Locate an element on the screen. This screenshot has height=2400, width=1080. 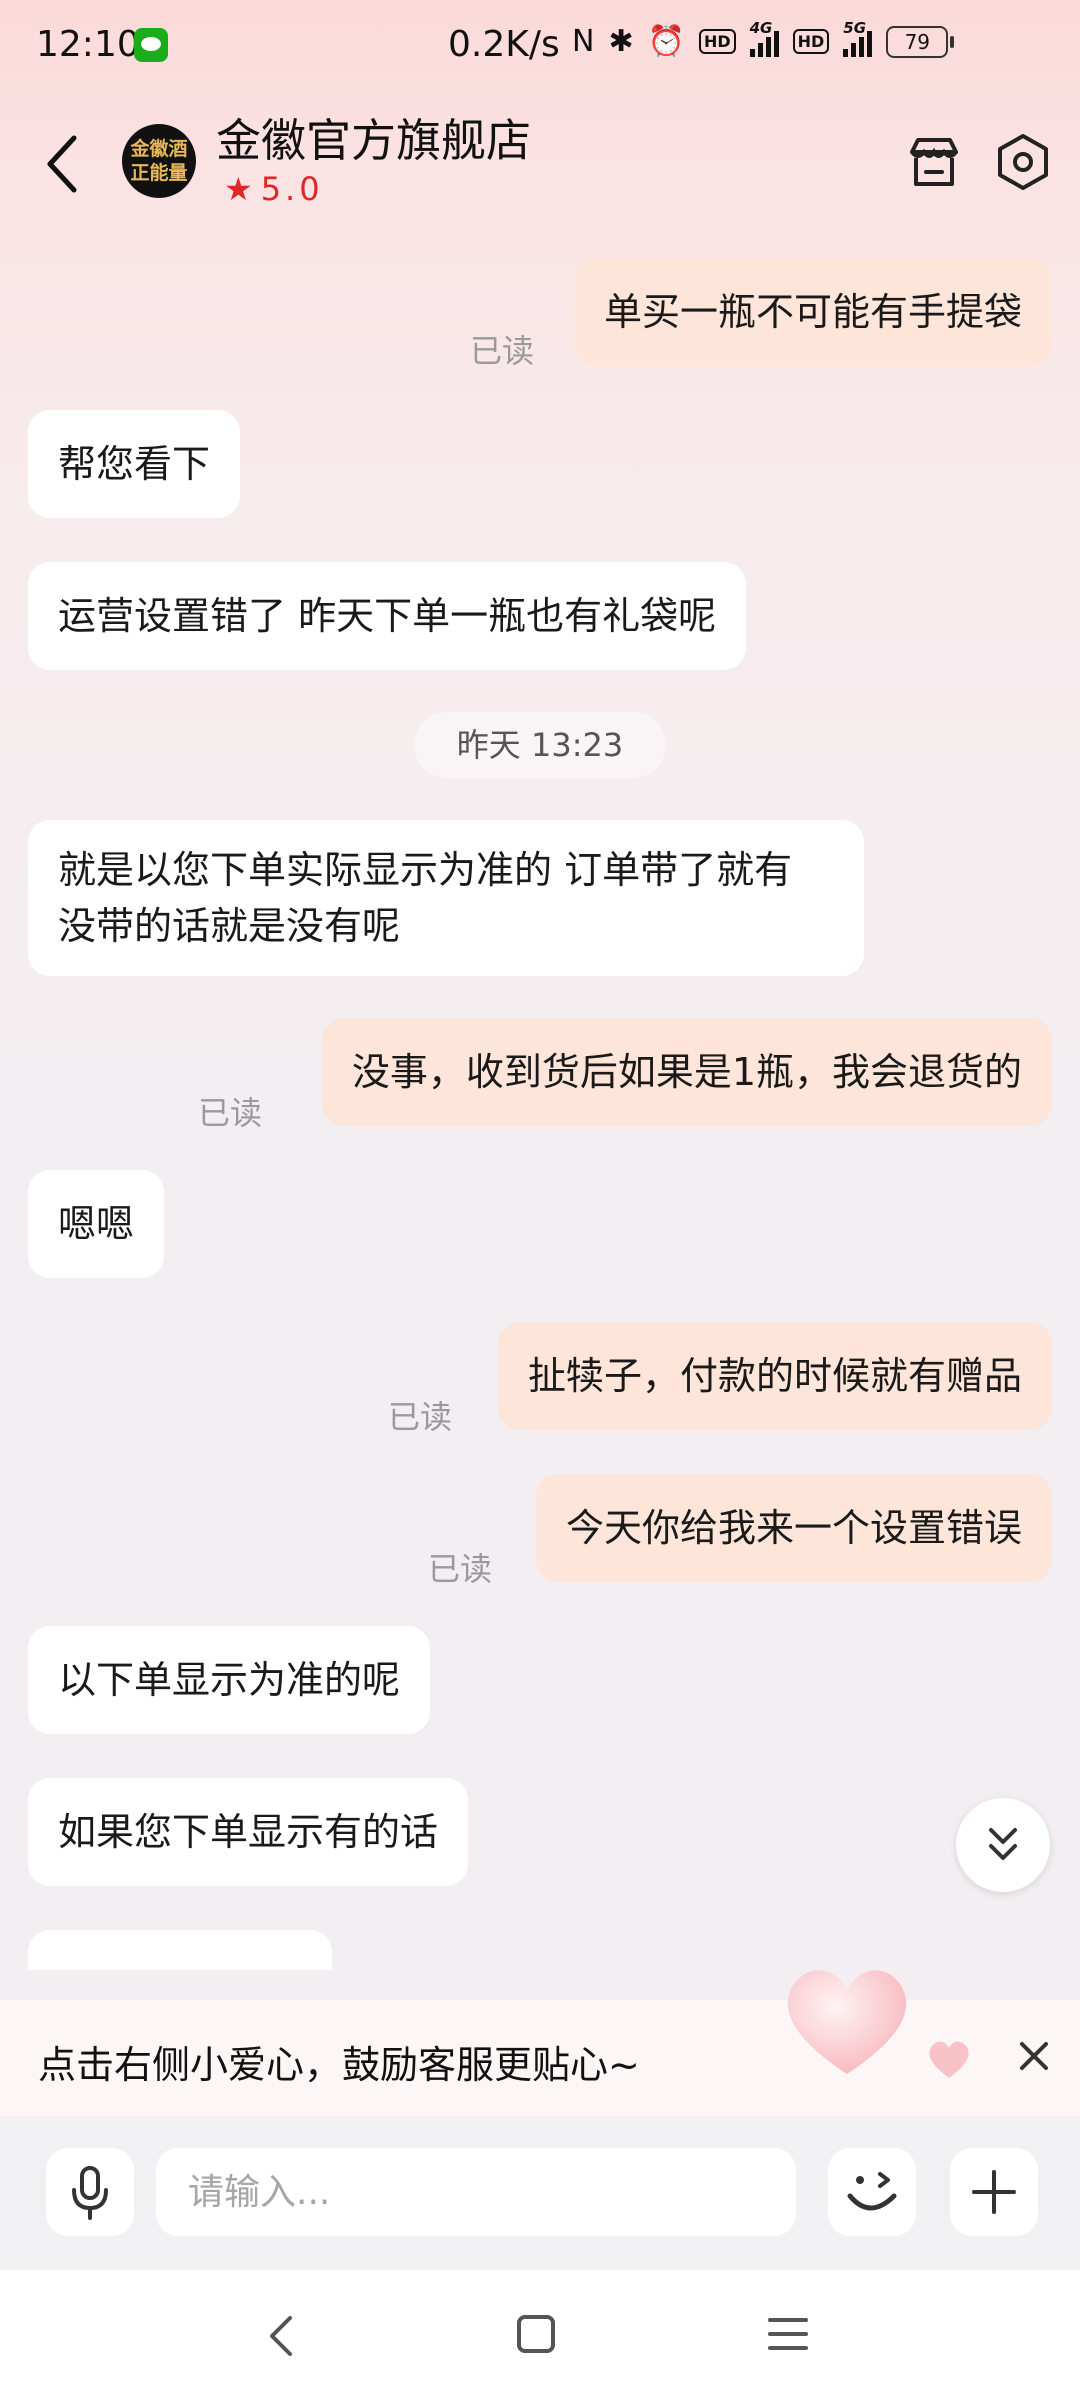
message-bubble-incoming: 运营设置错了 昨天下单一瓶也有礼袋呢 is located at coordinates (387, 616).